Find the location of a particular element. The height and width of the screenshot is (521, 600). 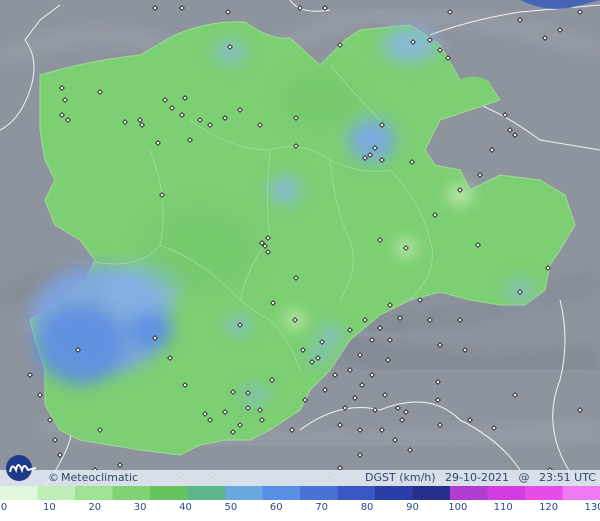

scale-tick-label: 130 is located at coordinates (592, 507).